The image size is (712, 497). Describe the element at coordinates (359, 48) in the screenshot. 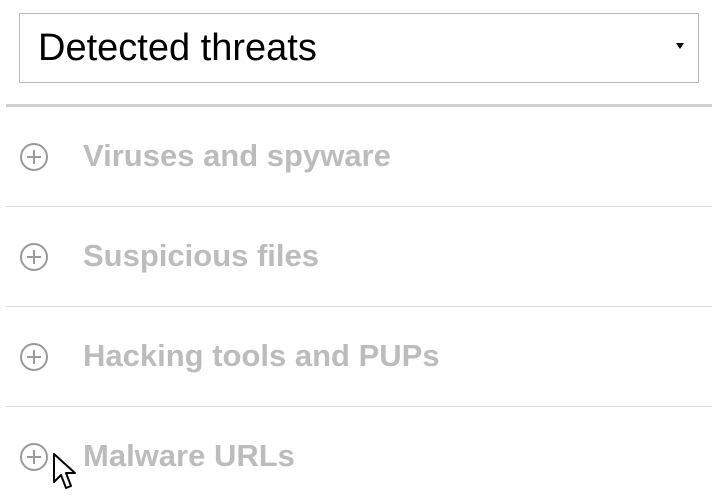

I see `threat-filter-dropdown: Detected threats` at that location.